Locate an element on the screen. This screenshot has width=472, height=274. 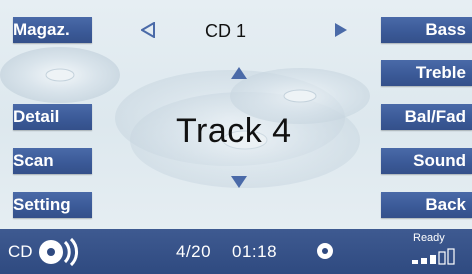
bass-button: Bass is located at coordinates (426, 30).